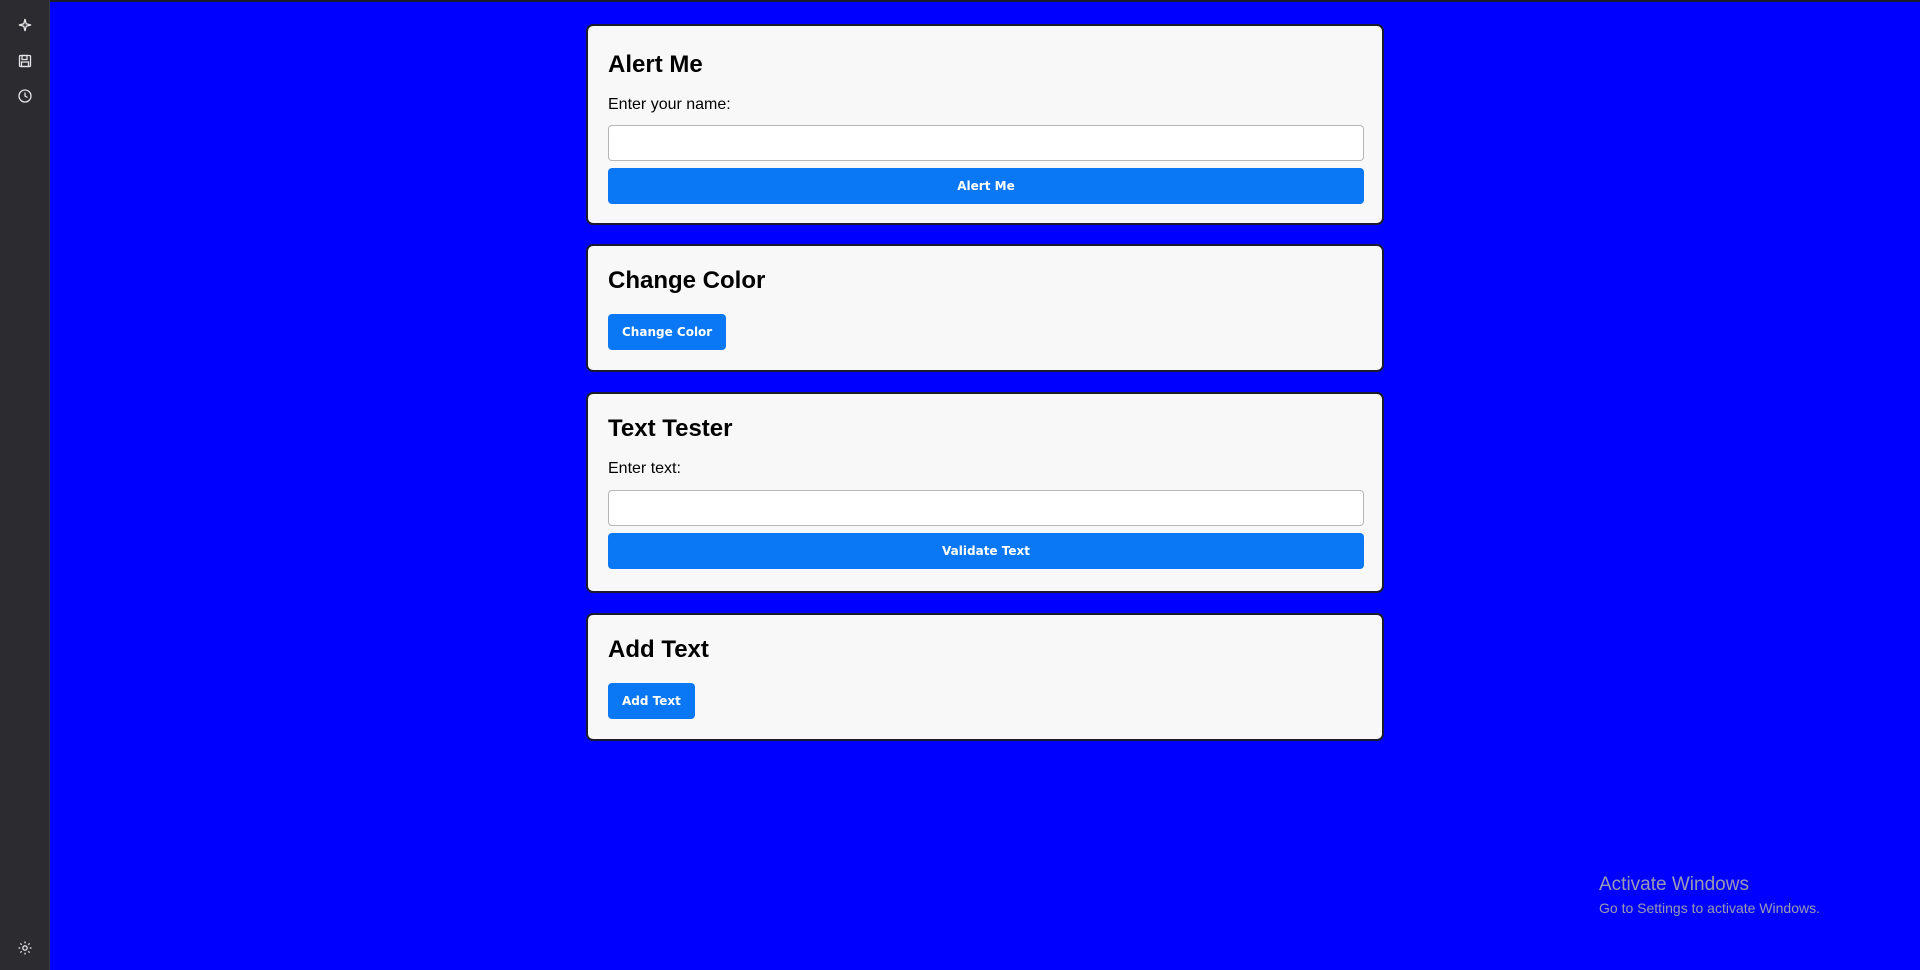 Image resolution: width=1920 pixels, height=970 pixels. What do you see at coordinates (986, 186) in the screenshot?
I see `alert-me-button: Alert Me` at bounding box center [986, 186].